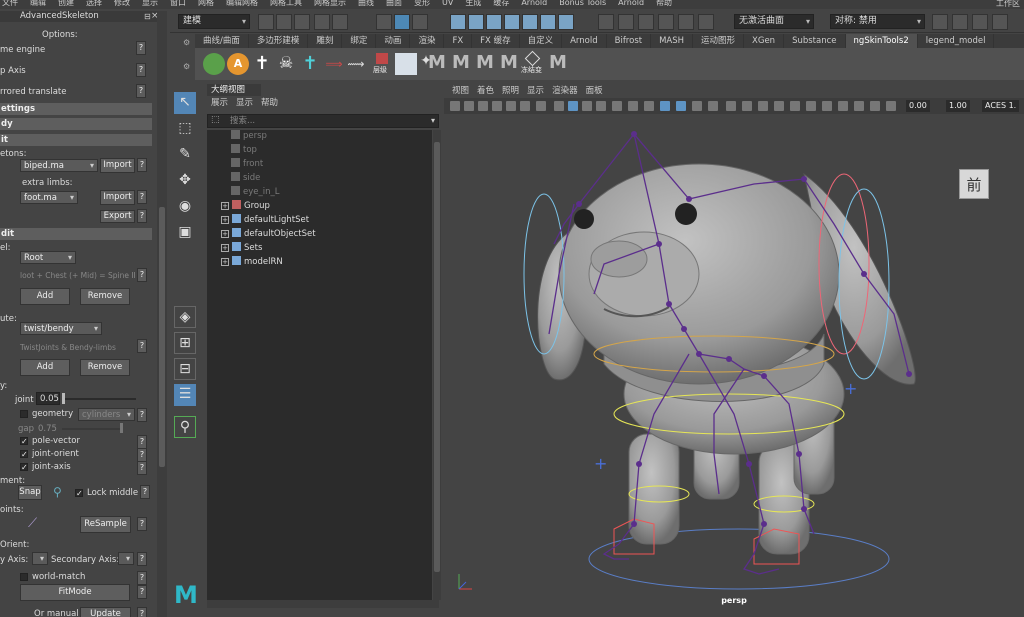 The height and width of the screenshot is (617, 1024). Describe the element at coordinates (646, 22) in the screenshot. I see `render-settings-icon` at that location.